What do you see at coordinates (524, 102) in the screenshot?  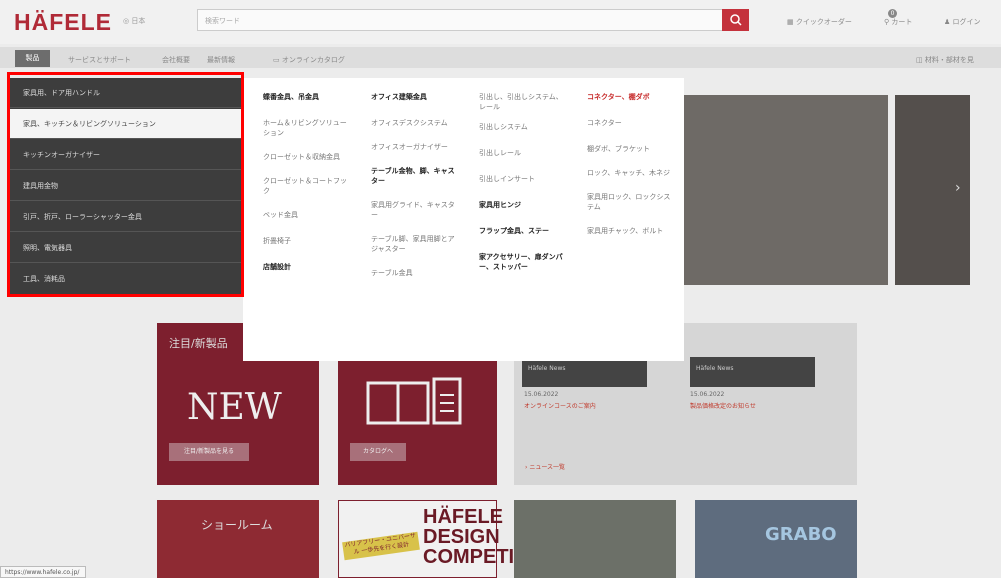 I see `menu-item: 引出し、引出しシステム、レール` at bounding box center [524, 102].